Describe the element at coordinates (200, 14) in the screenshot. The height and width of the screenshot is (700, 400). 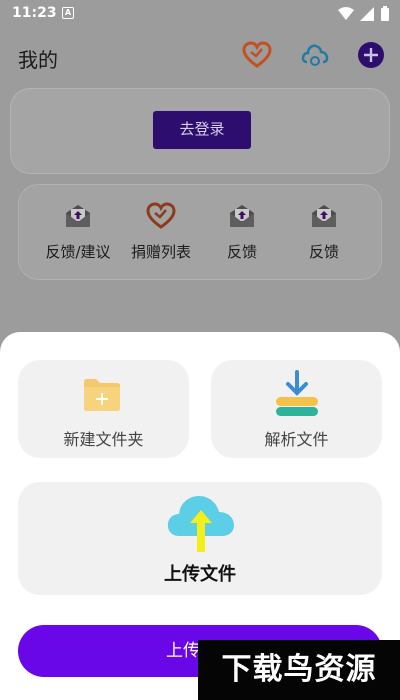
I see `status-bar: 11:23 A` at that location.